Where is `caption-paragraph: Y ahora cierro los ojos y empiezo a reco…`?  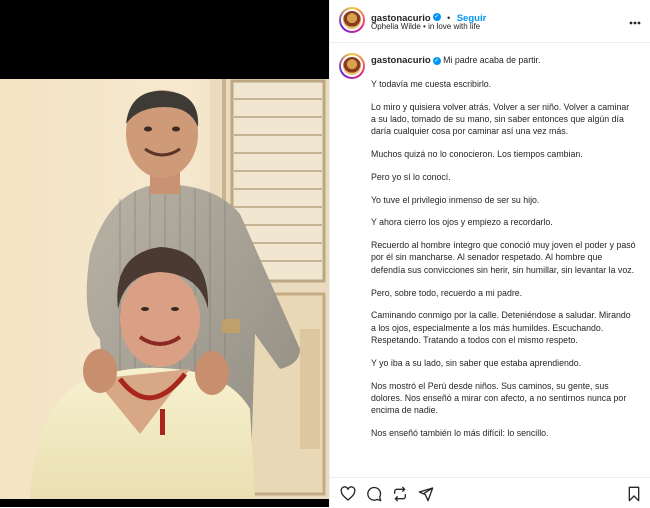 caption-paragraph: Y ahora cierro los ojos y empiezo a reco… is located at coordinates (462, 222).